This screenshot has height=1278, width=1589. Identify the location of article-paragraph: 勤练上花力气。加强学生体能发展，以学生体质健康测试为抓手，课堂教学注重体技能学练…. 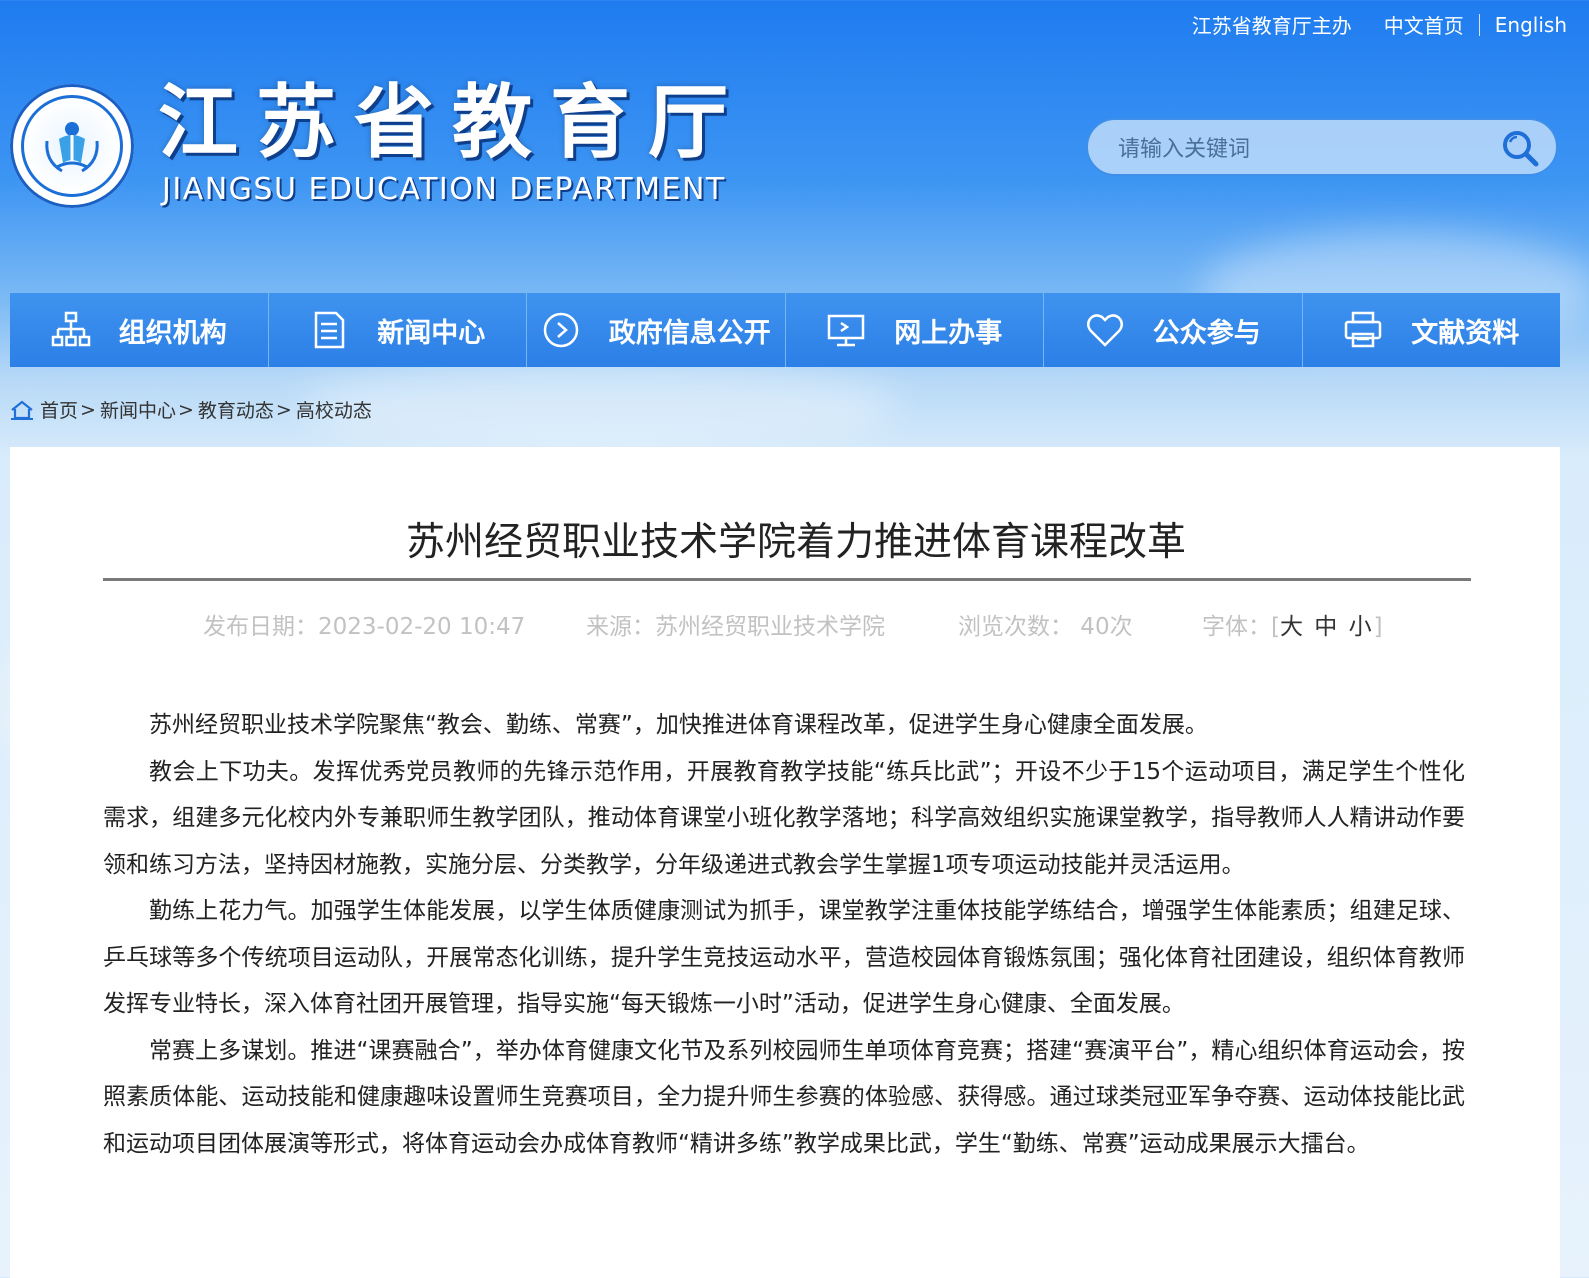
(784, 957).